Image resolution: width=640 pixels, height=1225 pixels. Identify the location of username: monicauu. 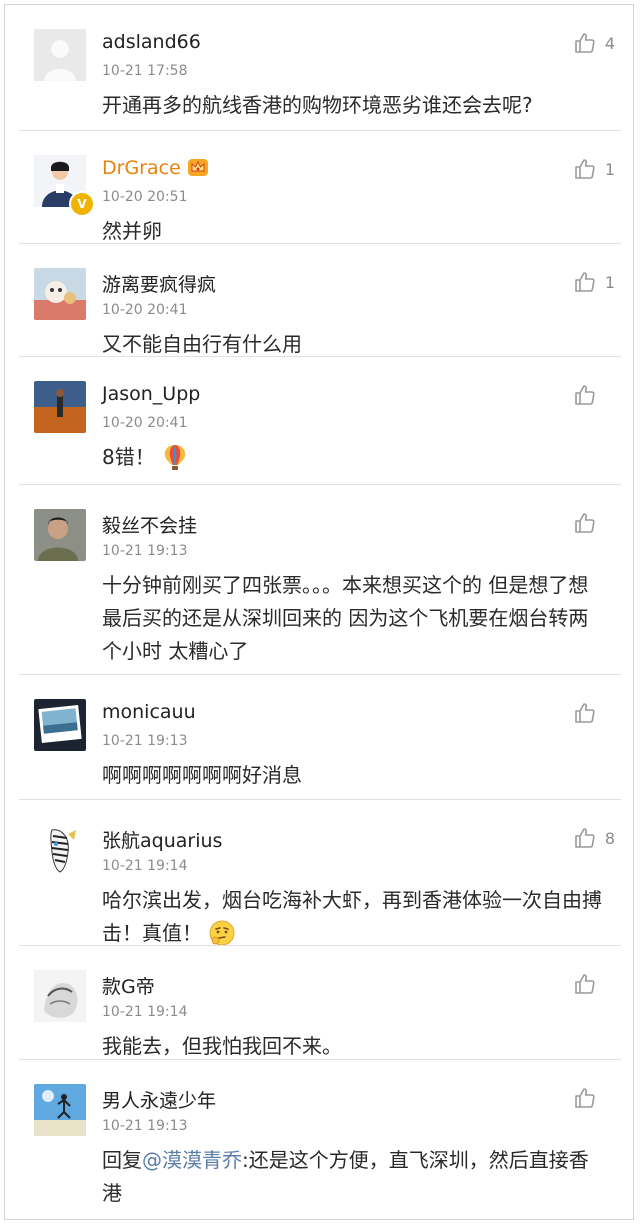
(149, 712).